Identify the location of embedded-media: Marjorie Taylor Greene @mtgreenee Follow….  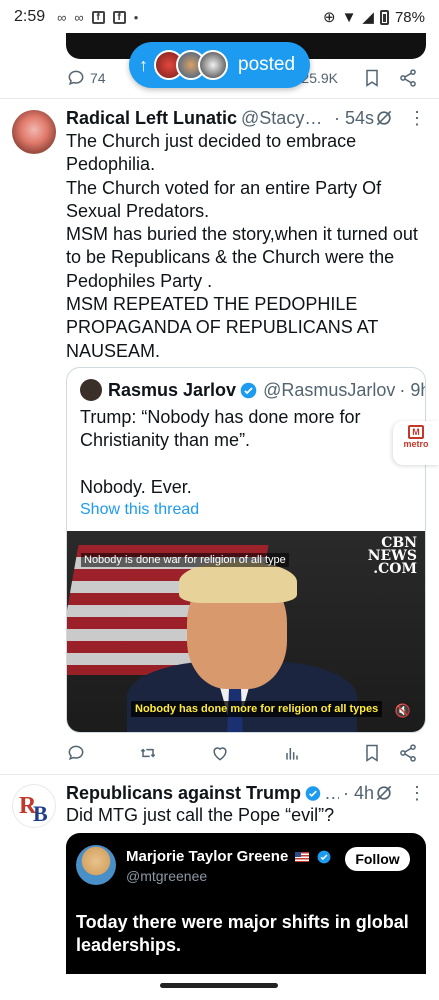
(246, 903).